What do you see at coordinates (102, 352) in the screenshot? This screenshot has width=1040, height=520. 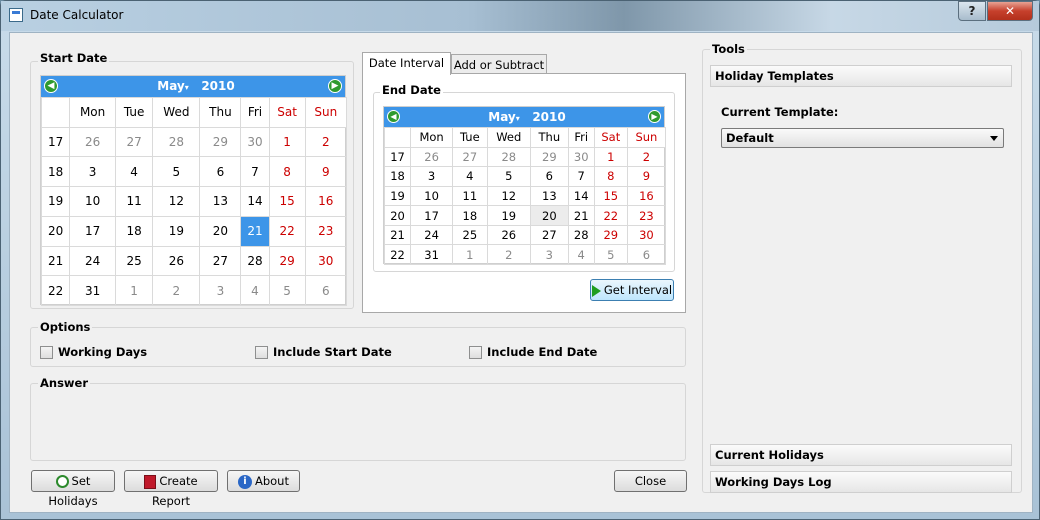 I see `working-days-label: Working Days` at bounding box center [102, 352].